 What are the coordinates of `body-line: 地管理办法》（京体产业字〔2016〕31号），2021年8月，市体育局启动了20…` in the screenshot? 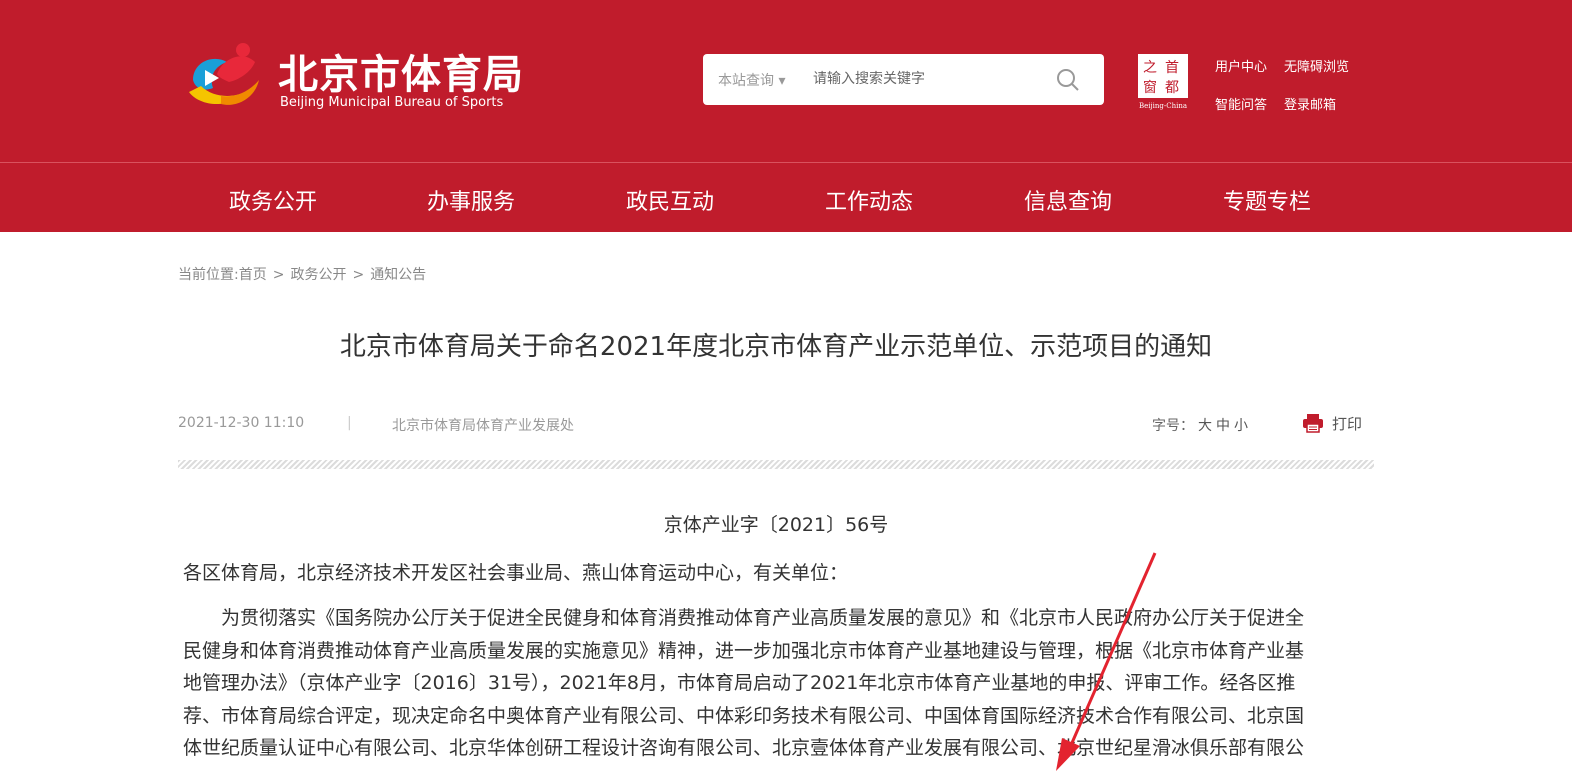 It's located at (739, 683).